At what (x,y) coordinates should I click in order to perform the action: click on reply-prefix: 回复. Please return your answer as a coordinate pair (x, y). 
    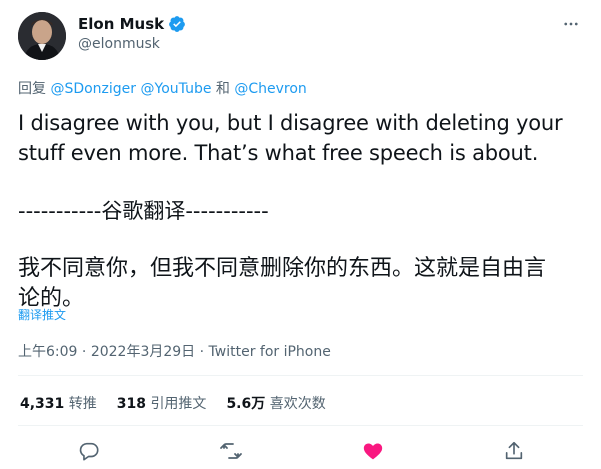
    Looking at the image, I should click on (32, 89).